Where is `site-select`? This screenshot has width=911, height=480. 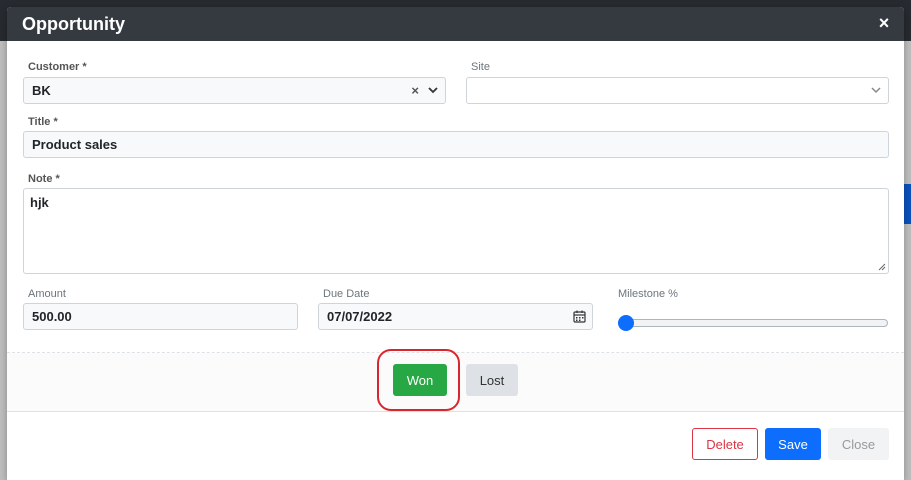
site-select is located at coordinates (677, 90).